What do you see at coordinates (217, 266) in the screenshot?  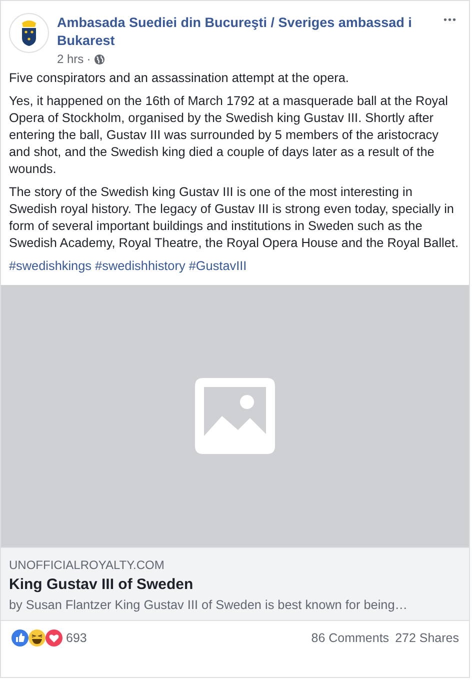 I see `hashtag-link: #GustavIII` at bounding box center [217, 266].